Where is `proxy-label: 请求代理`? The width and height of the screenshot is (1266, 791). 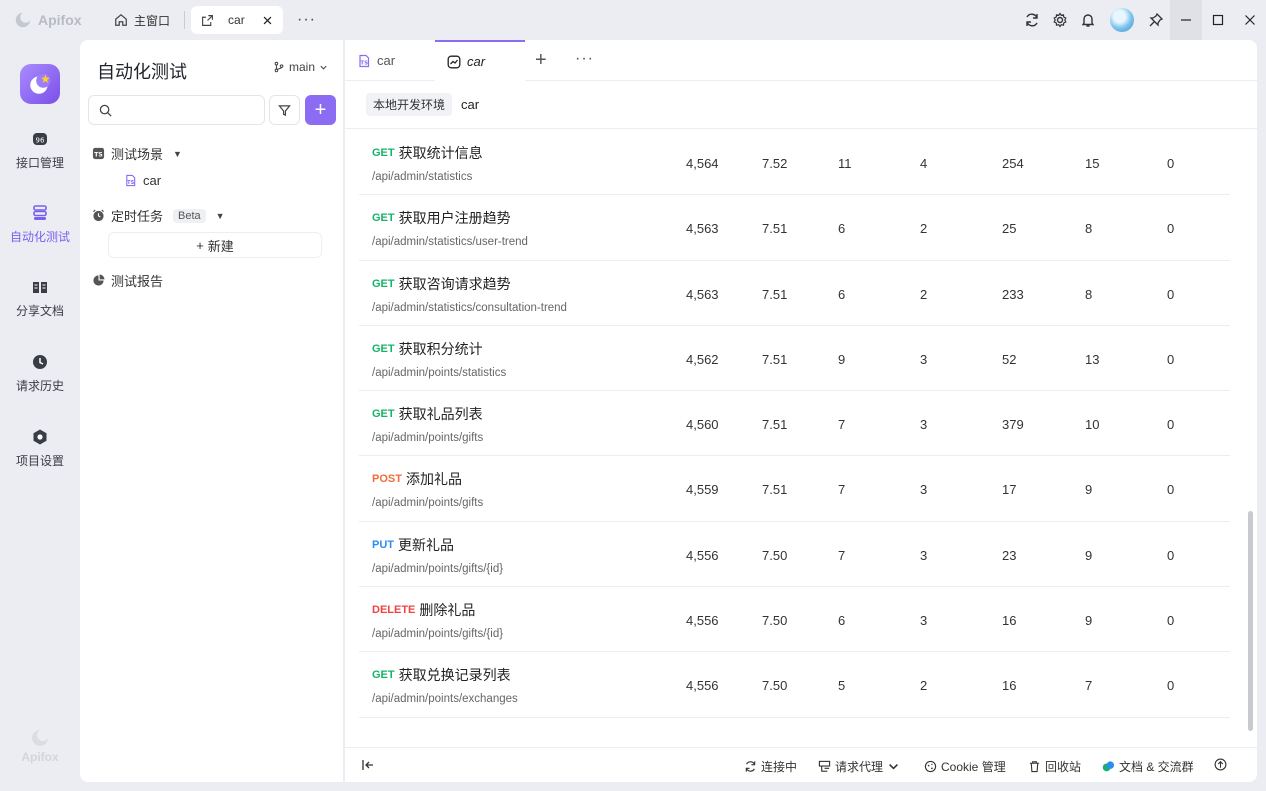 proxy-label: 请求代理 is located at coordinates (859, 767).